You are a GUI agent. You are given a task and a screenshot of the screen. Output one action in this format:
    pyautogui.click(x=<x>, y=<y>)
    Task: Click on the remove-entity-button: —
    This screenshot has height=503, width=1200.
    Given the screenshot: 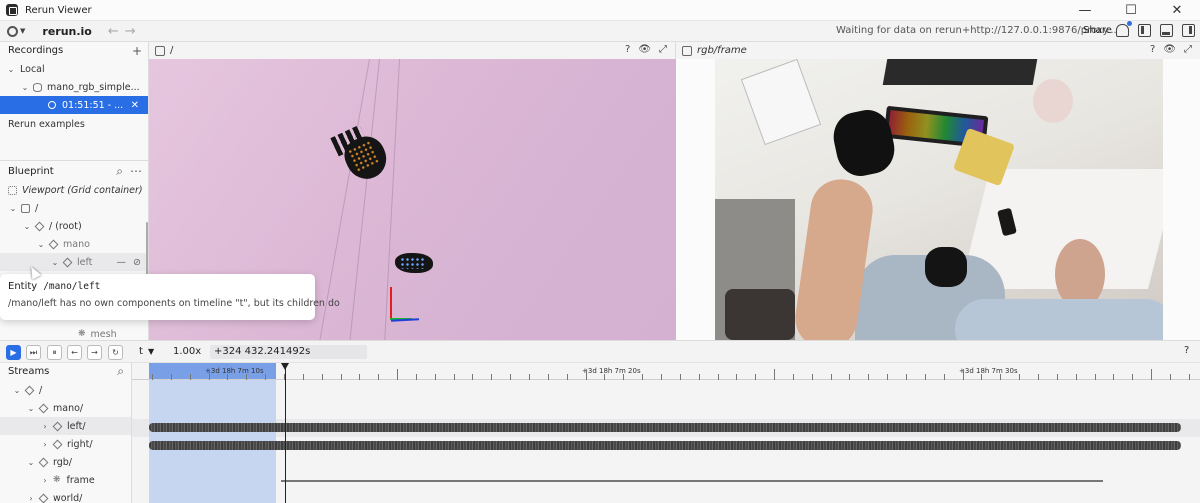 What is the action you would take?
    pyautogui.click(x=122, y=262)
    